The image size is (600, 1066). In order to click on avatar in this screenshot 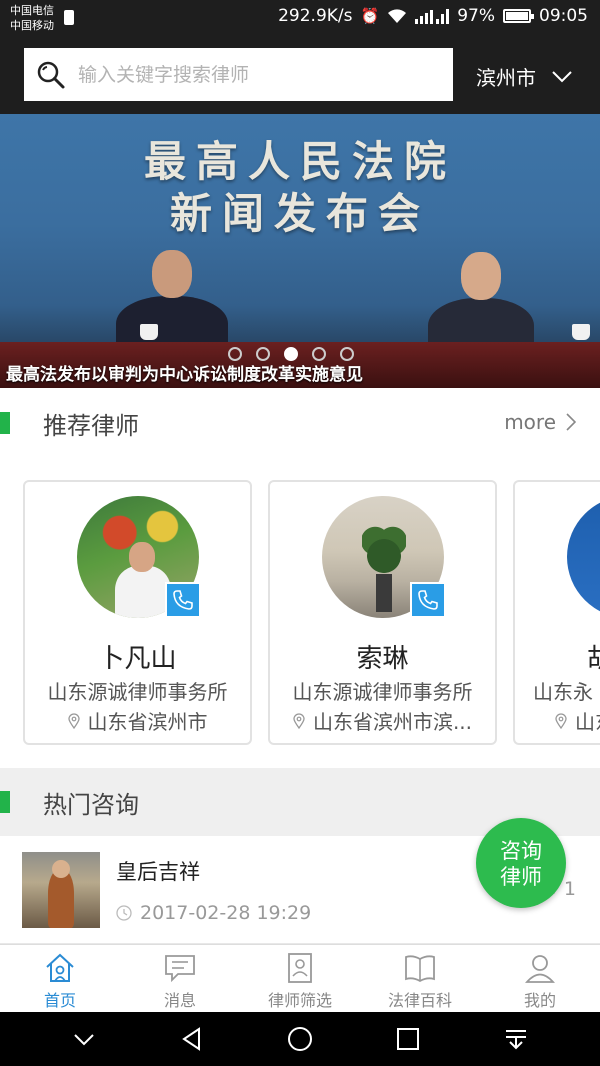, I will do `click(583, 557)`.